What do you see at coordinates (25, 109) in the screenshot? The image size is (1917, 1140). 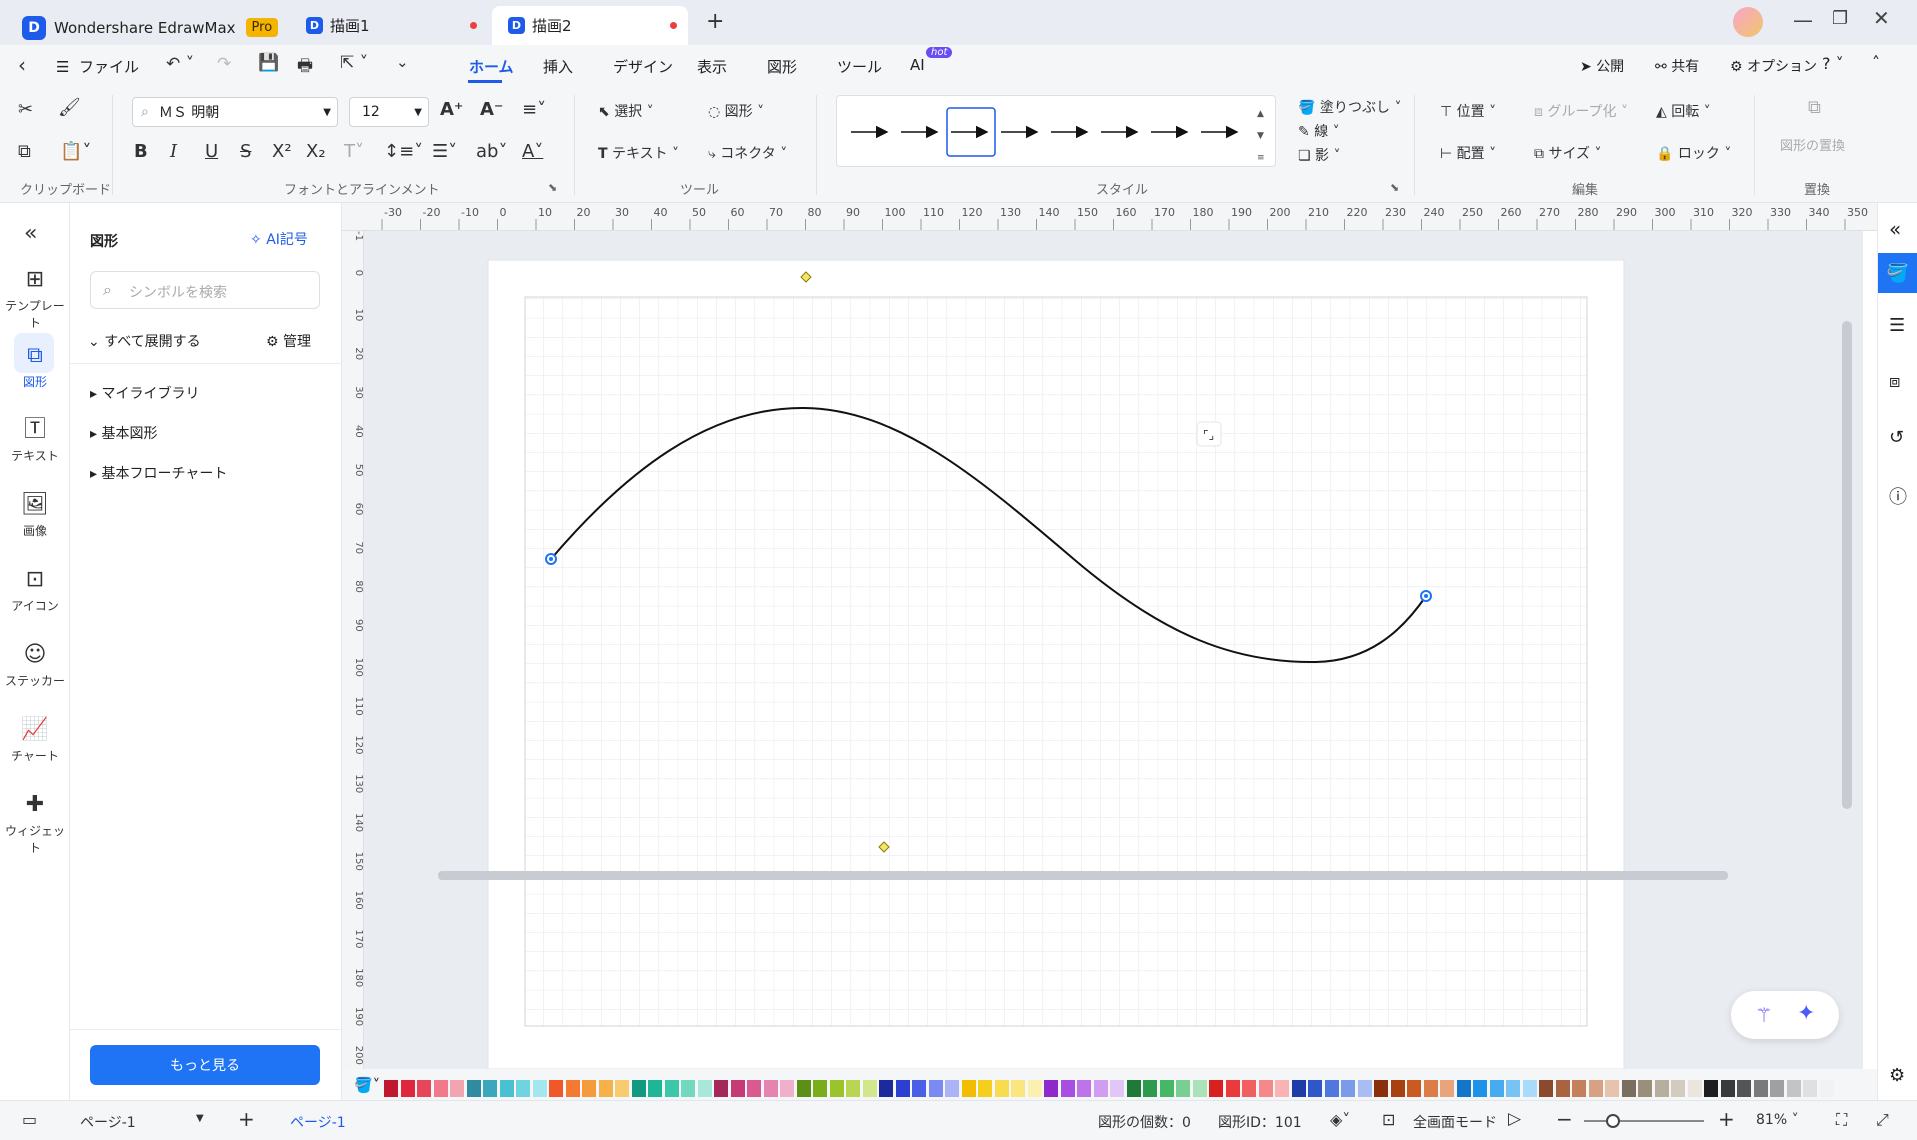 I see `cut-icon: ✂` at bounding box center [25, 109].